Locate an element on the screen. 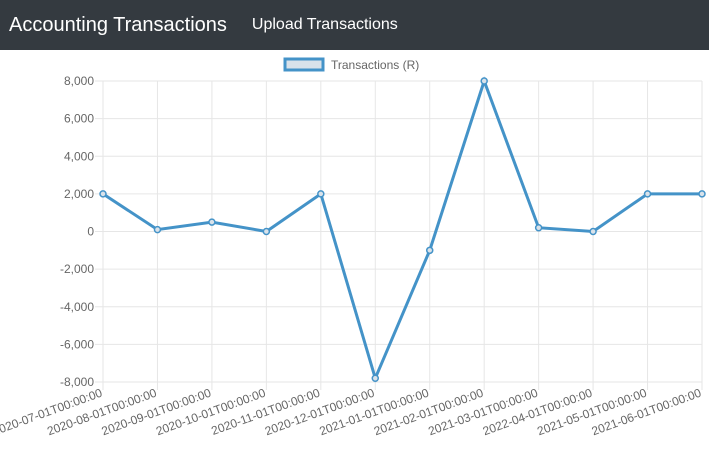 This screenshot has width=709, height=458. app-brand: Accounting Transactions is located at coordinates (118, 25).